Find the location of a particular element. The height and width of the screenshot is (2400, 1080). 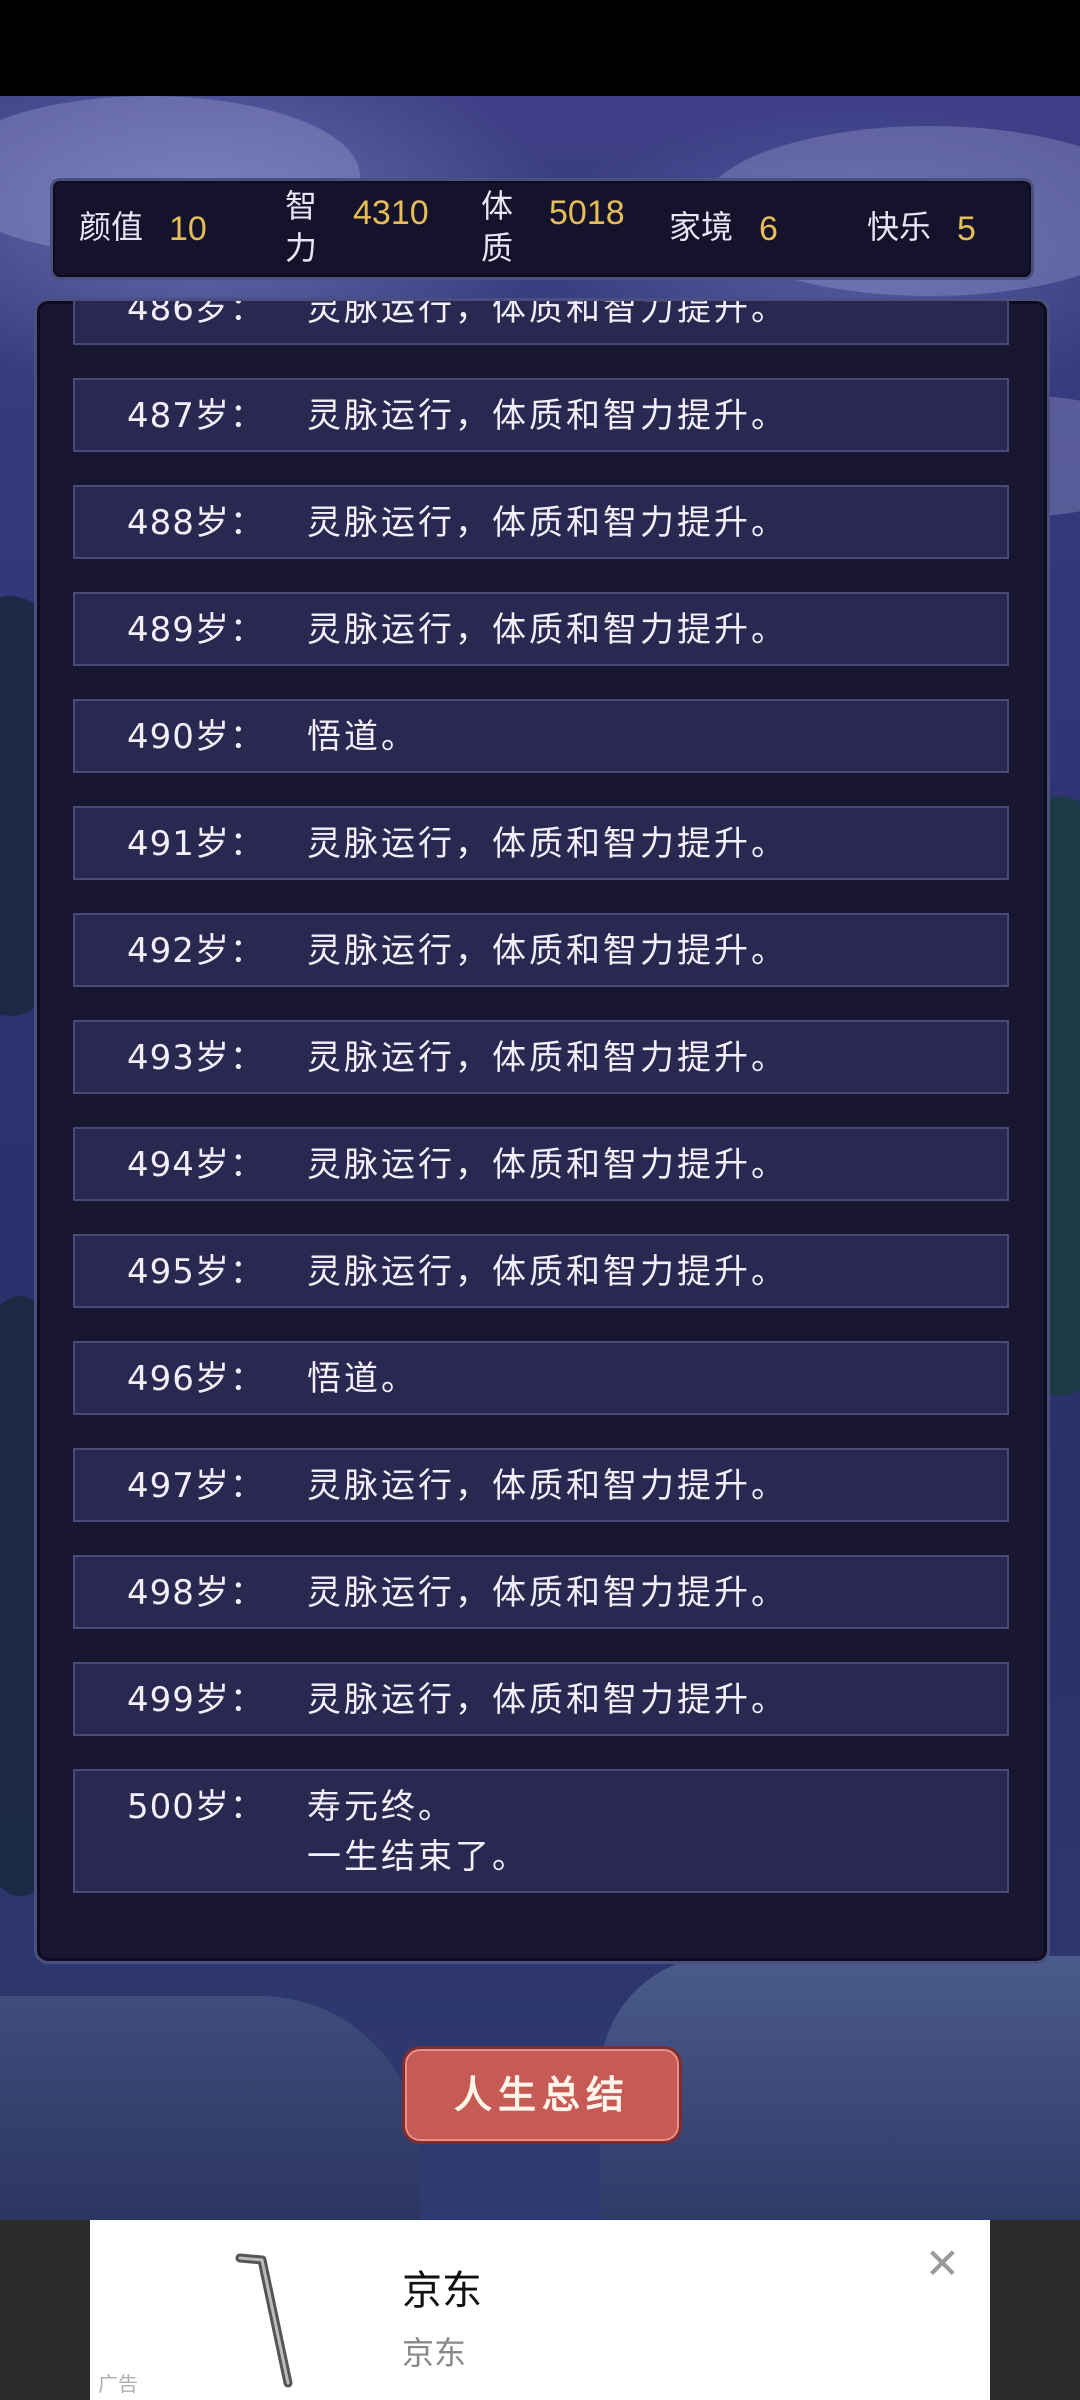

ad-banner: 广告 京东 京东 ✕ is located at coordinates (540, 2310).